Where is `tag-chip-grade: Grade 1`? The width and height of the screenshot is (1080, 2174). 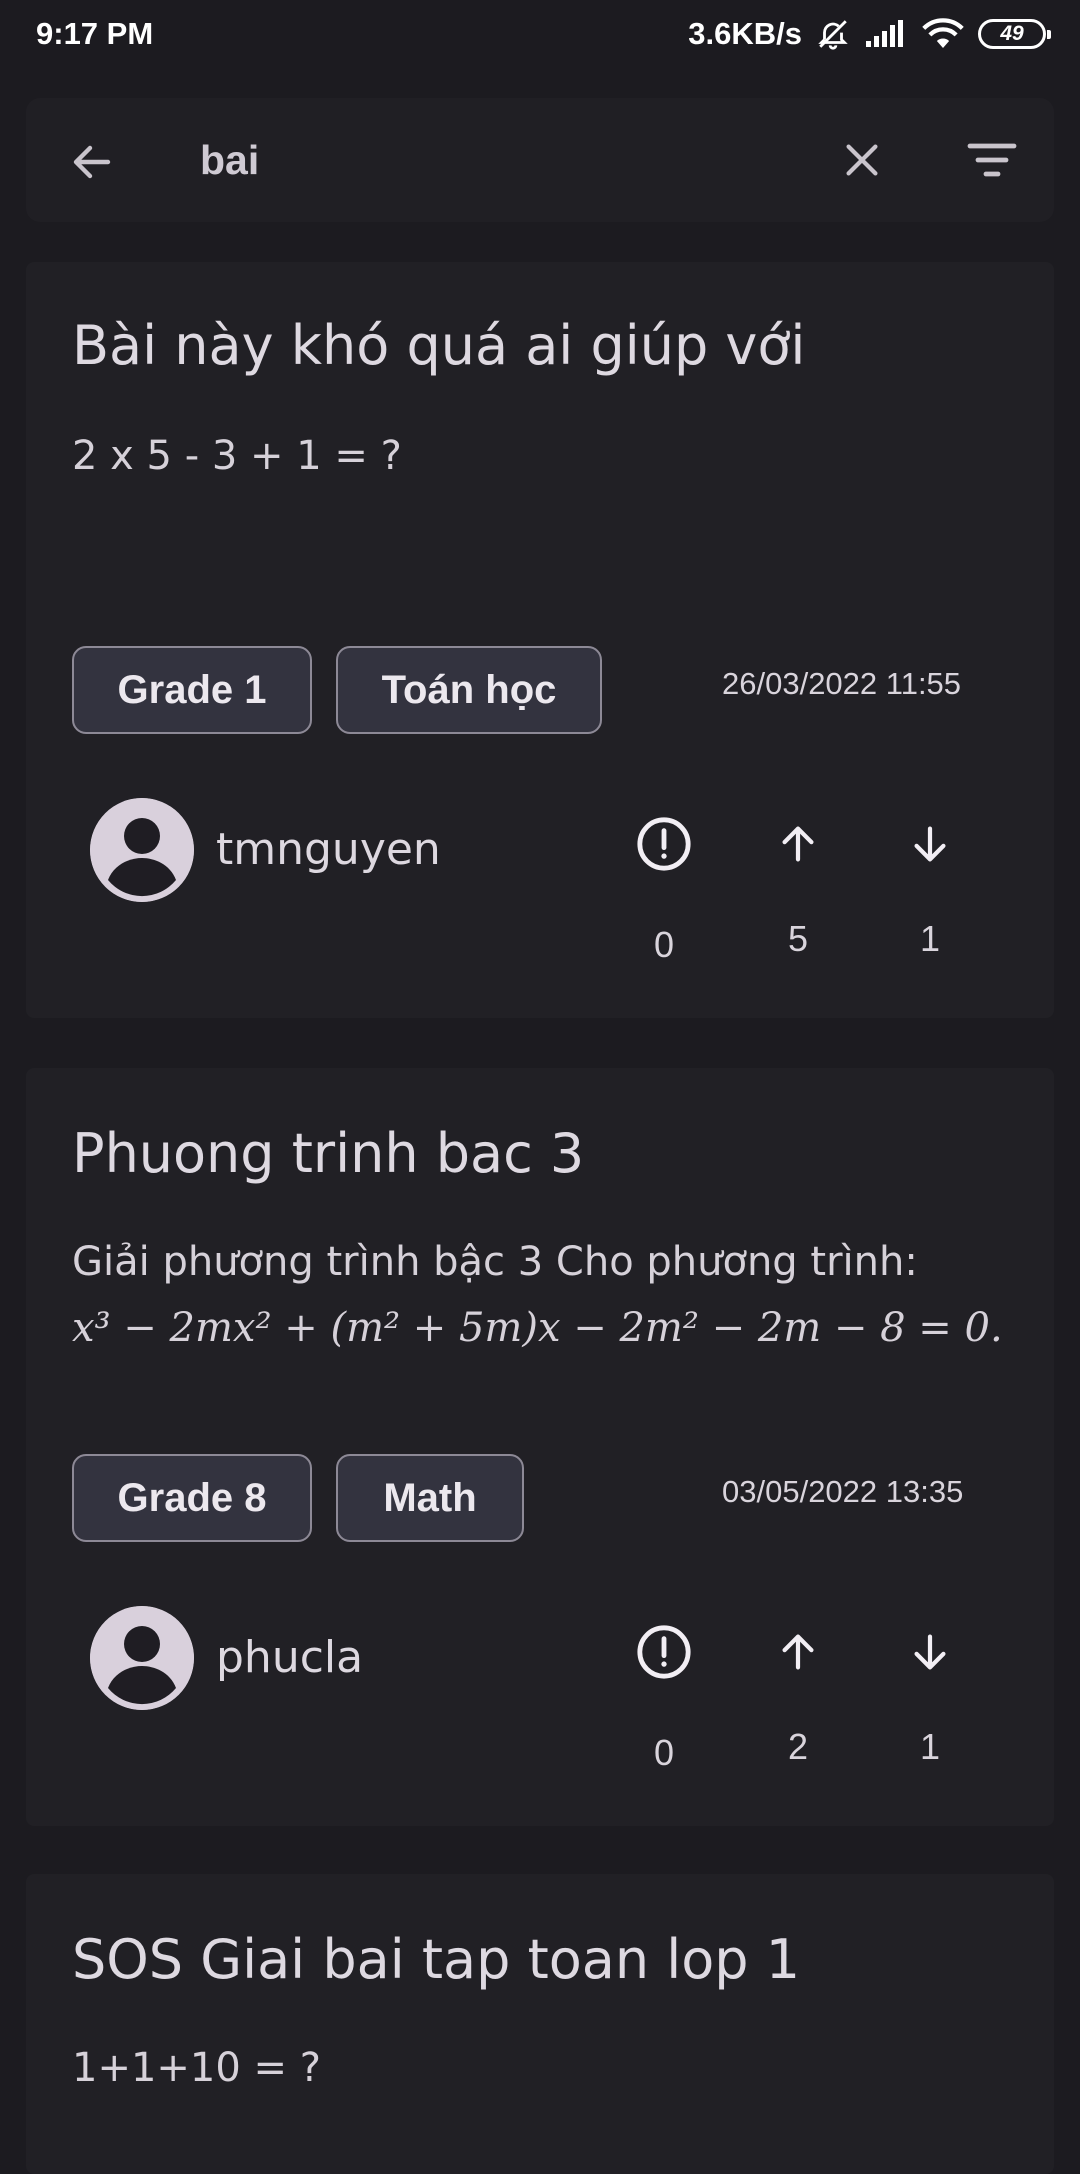
tag-chip-grade: Grade 1 is located at coordinates (192, 690).